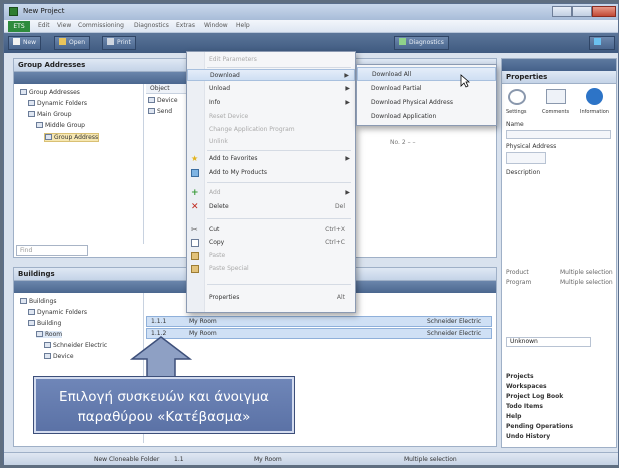 This screenshot has width=619, height=468. Describe the element at coordinates (72, 137) in the screenshot. I see `tree-item-selected: Group Address` at that location.